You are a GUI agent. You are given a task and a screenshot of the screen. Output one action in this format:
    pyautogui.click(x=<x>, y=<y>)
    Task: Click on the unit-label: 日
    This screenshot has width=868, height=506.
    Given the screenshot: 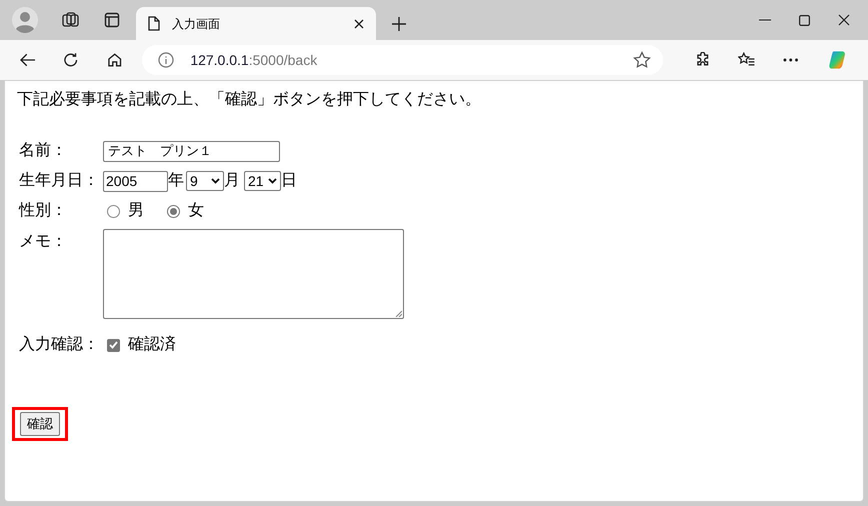 What is the action you would take?
    pyautogui.click(x=289, y=181)
    